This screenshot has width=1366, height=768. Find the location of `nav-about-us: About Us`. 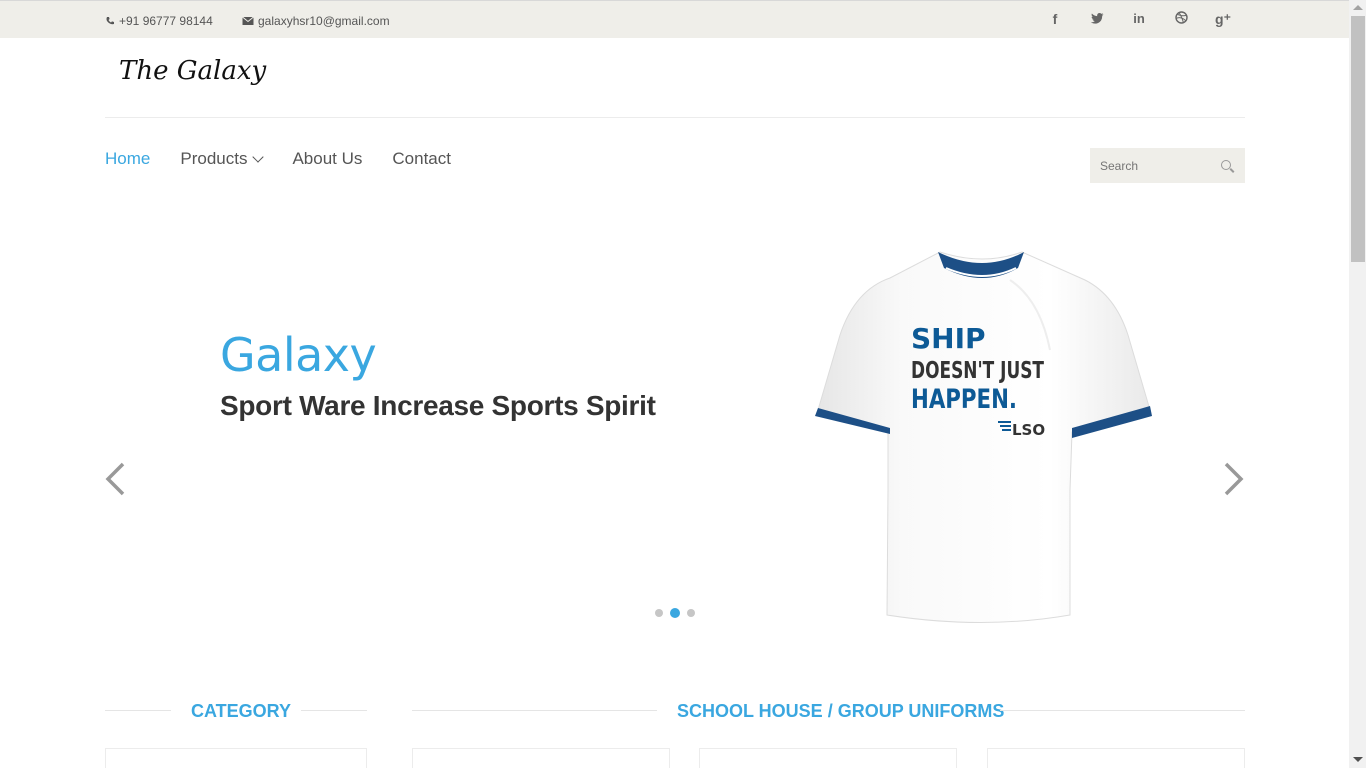

nav-about-us: About Us is located at coordinates (327, 159).